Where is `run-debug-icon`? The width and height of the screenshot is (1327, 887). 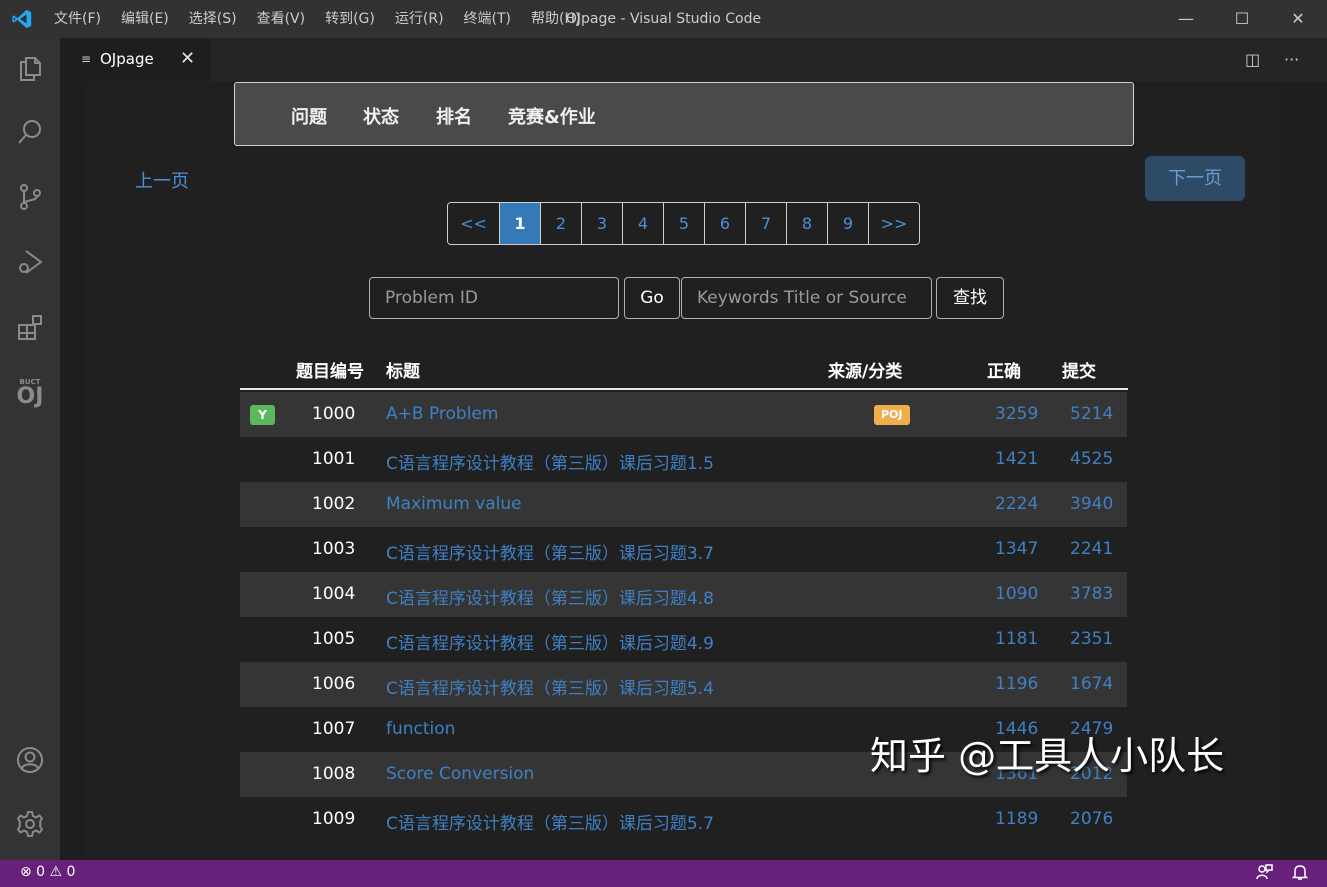
run-debug-icon is located at coordinates (31, 262).